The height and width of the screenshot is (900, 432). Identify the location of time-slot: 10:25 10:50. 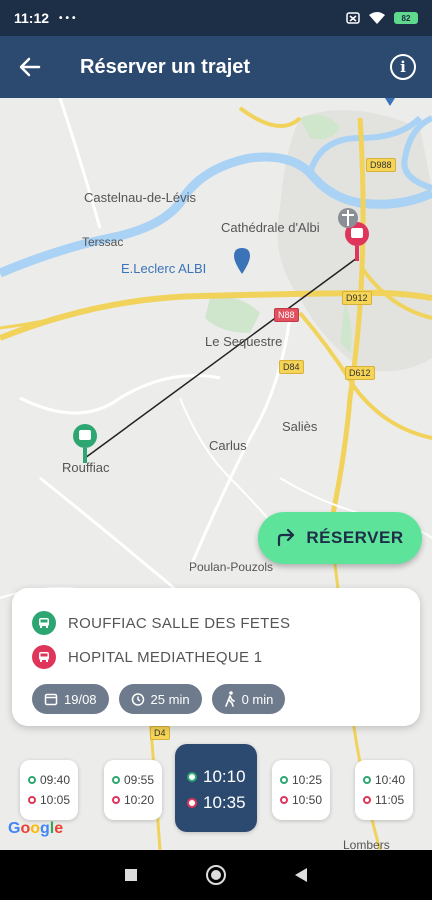
(301, 790).